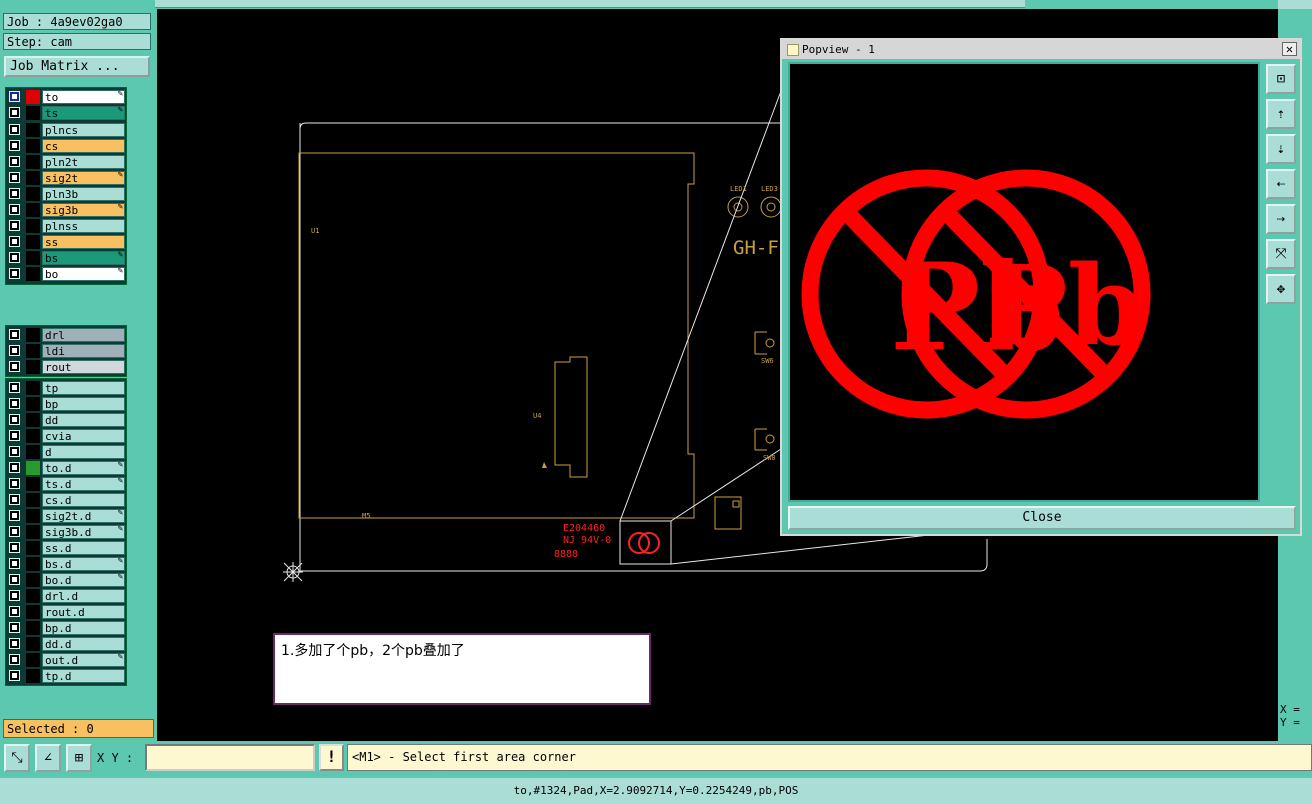 The image size is (1312, 804). What do you see at coordinates (83, 258) in the screenshot?
I see `layer-name: bs` at bounding box center [83, 258].